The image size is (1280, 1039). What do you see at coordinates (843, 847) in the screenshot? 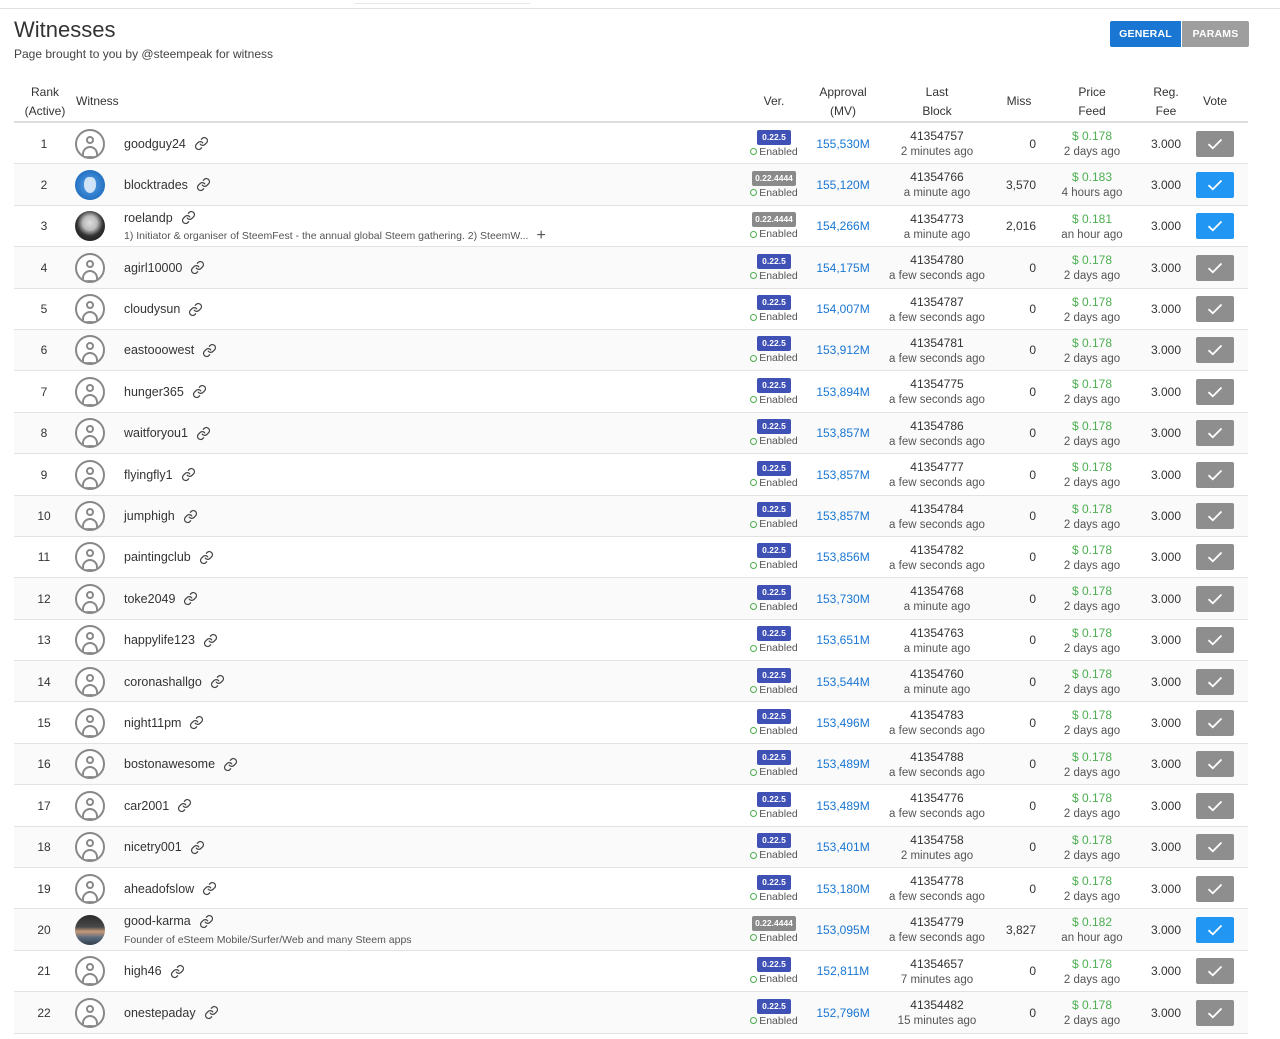
I see `approval: 153,401M` at bounding box center [843, 847].